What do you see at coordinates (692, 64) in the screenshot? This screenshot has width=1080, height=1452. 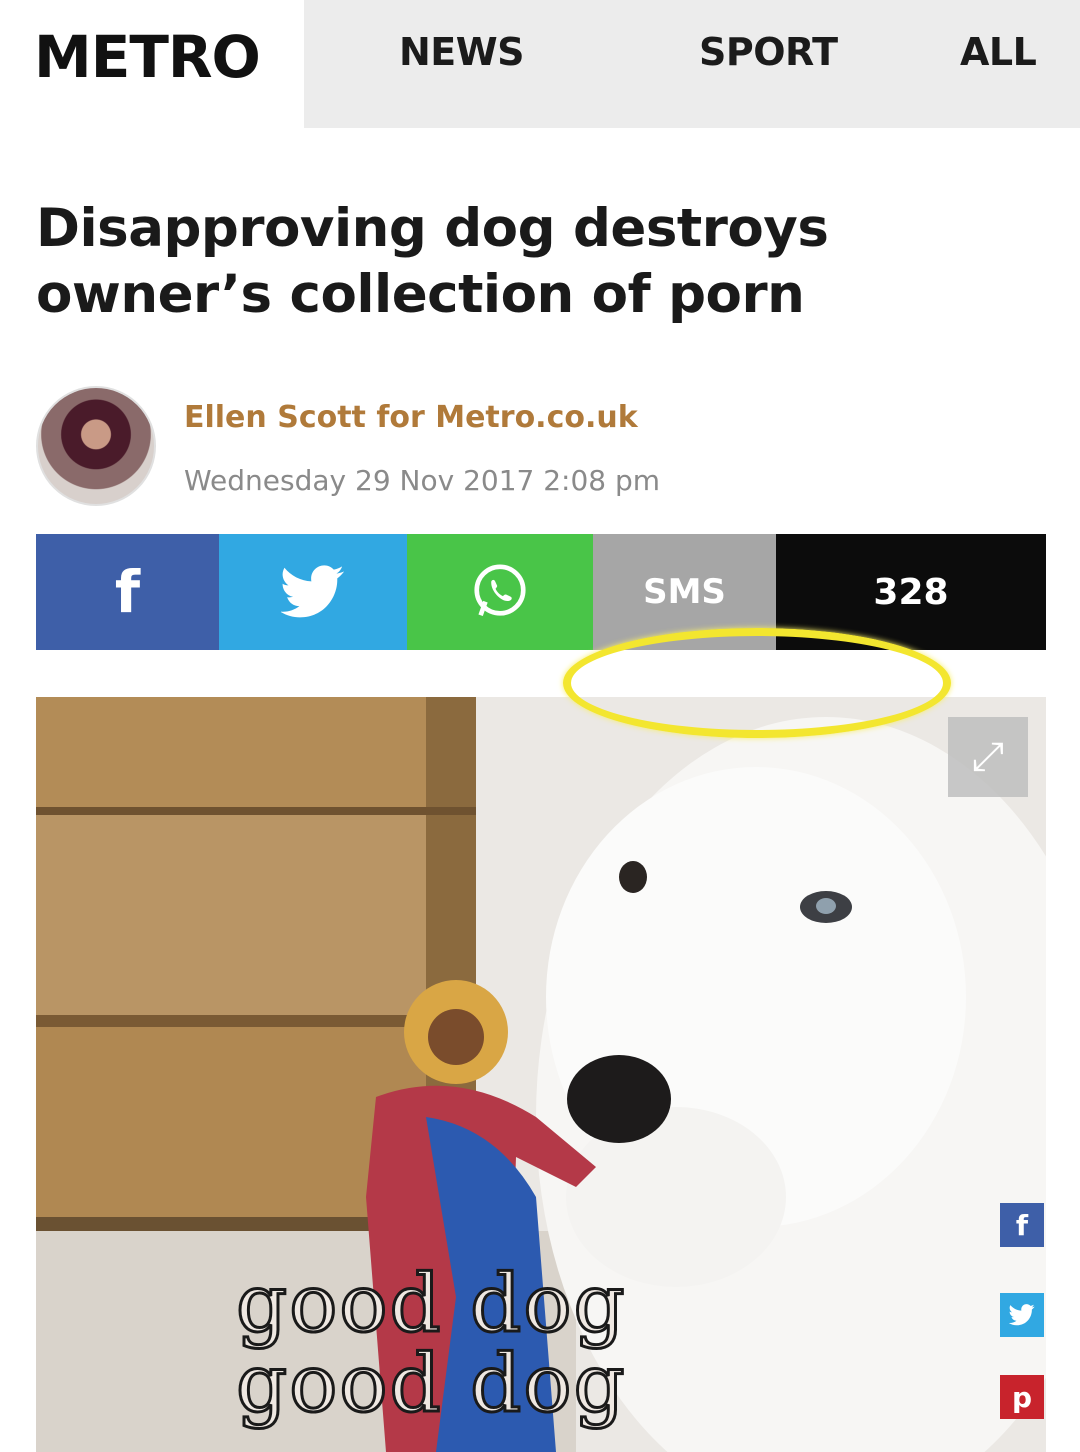 I see `nav-bar: NEWS SPORT ALL` at bounding box center [692, 64].